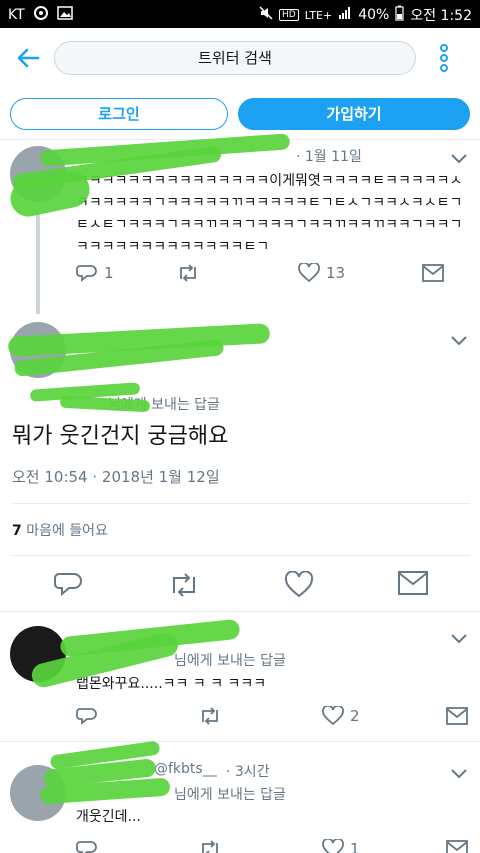  I want to click on image-notification-icon, so click(64, 15).